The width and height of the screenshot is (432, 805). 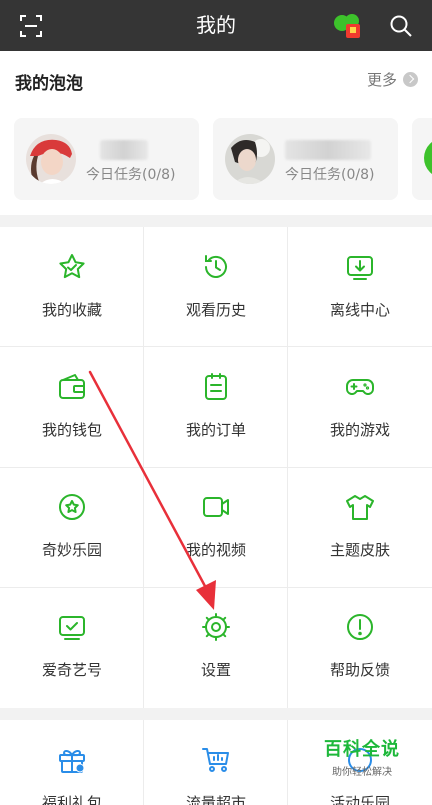 I want to click on grid-item-data-market: 流量超市, so click(x=216, y=762).